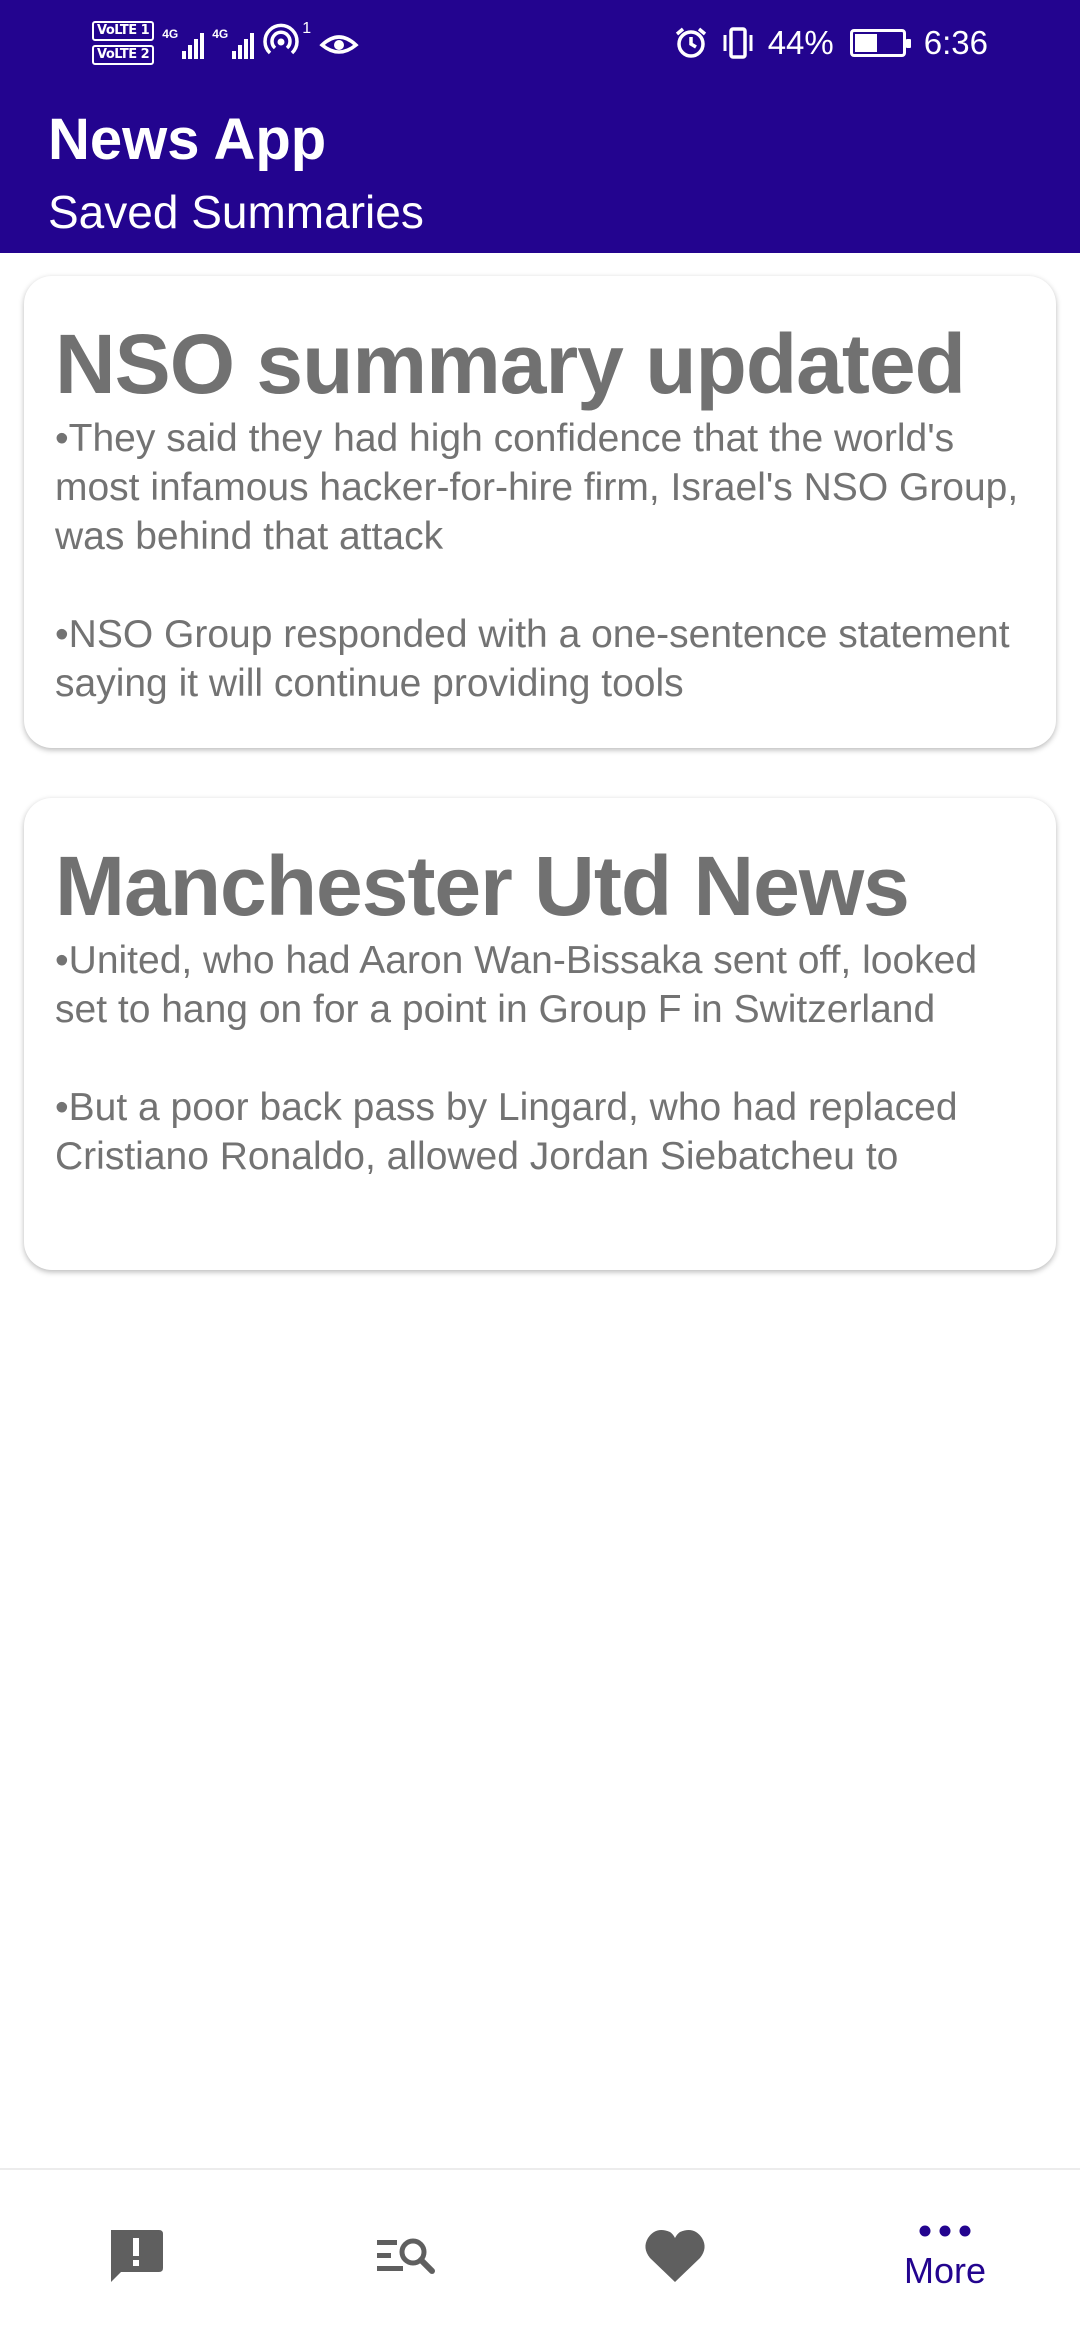 The width and height of the screenshot is (1080, 2340). I want to click on vibrate-icon, so click(738, 43).